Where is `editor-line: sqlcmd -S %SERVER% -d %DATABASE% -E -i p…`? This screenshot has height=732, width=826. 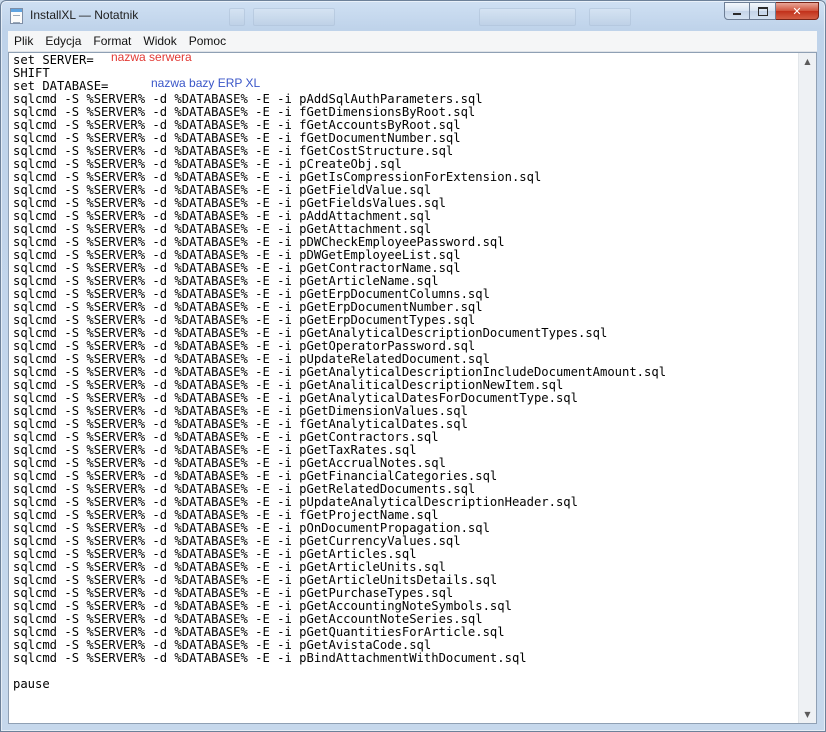 editor-line: sqlcmd -S %SERVER% -d %DATABASE% -E -i p… is located at coordinates (405, 658).